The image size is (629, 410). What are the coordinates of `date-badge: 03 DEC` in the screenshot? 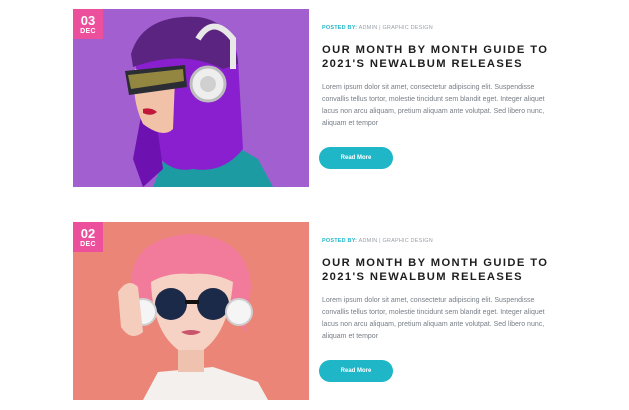 It's located at (88, 24).